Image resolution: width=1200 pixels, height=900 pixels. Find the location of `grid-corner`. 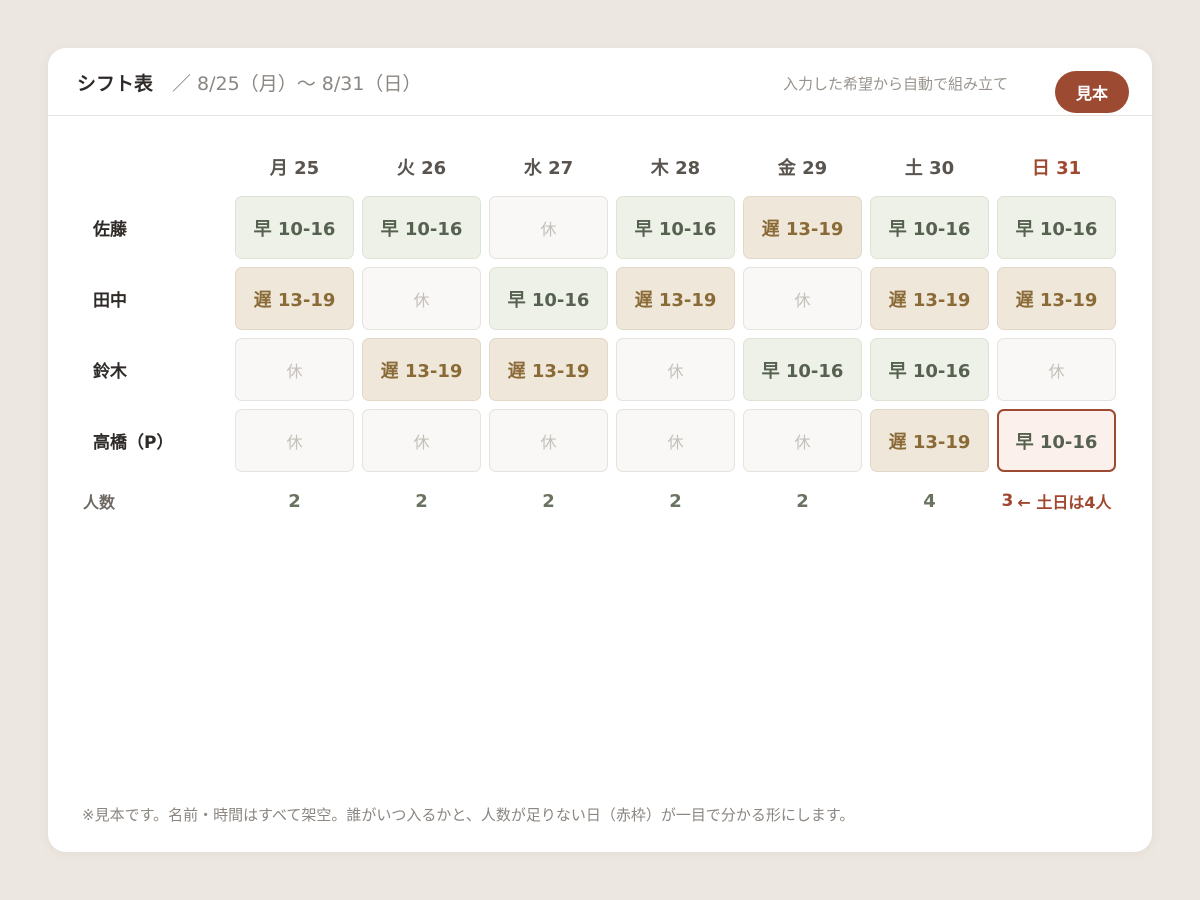

grid-corner is located at coordinates (152, 167).